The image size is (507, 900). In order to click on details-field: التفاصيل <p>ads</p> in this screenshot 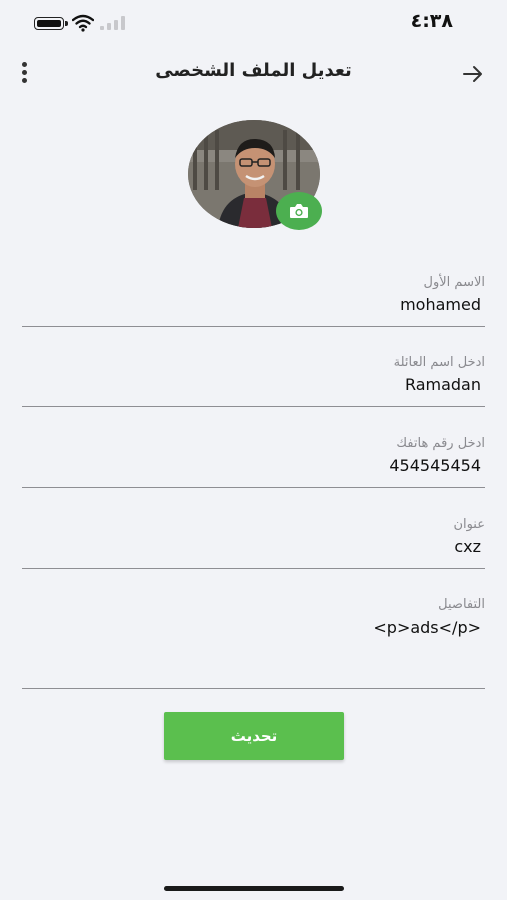, I will do `click(253, 640)`.